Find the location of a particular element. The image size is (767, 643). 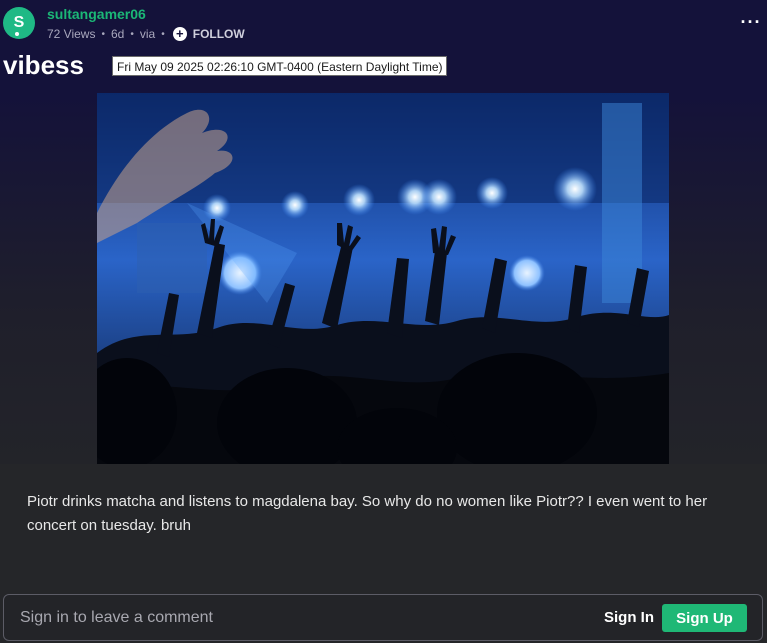

more-horizontal-icon: ··· is located at coordinates (751, 21).